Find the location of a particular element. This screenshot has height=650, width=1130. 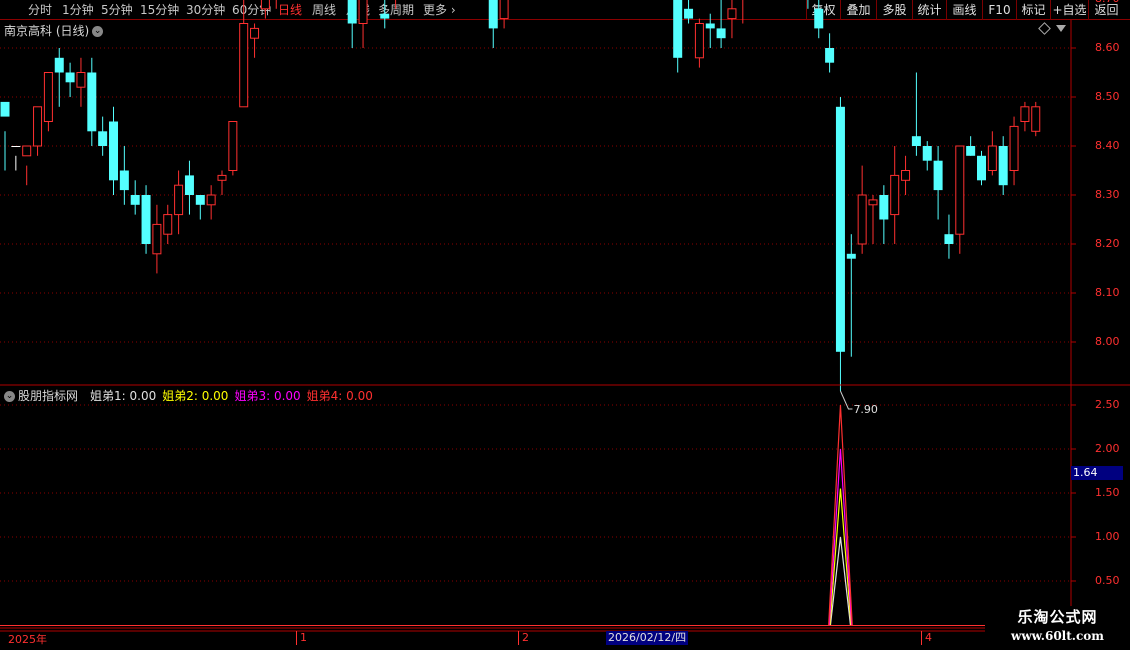

indicator-name: 股朋指标网 is located at coordinates (48, 396).